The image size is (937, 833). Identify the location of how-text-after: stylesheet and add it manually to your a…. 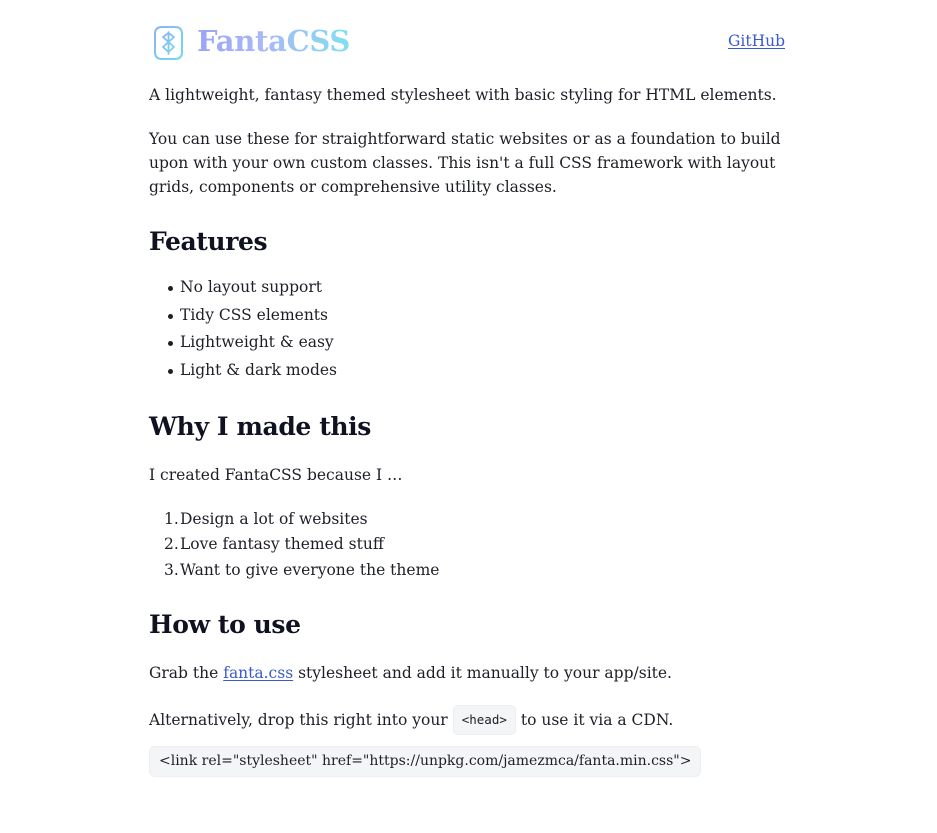
(482, 673).